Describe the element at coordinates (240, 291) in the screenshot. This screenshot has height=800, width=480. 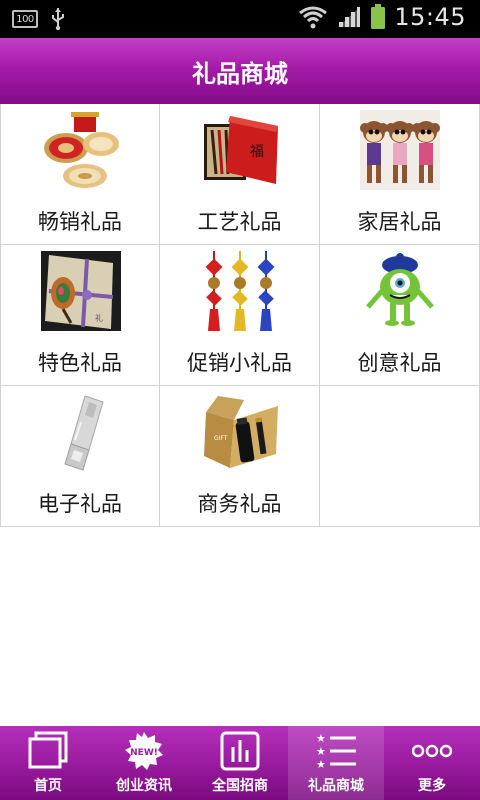
I see `chinese-knots-image` at that location.